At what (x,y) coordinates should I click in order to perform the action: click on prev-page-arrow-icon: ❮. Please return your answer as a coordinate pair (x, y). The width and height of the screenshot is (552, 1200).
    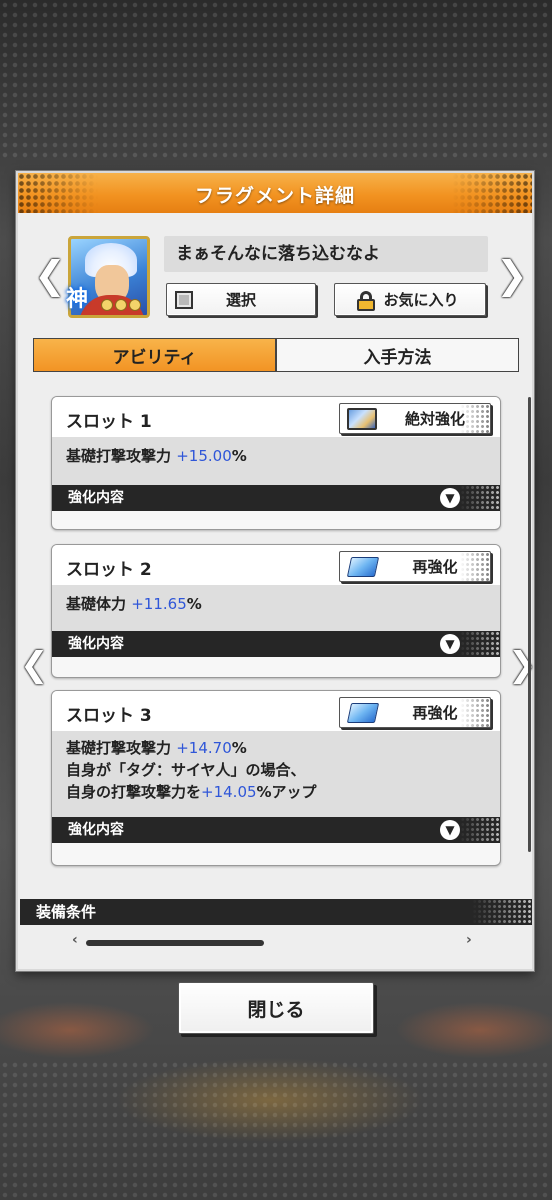
    Looking at the image, I should click on (34, 665).